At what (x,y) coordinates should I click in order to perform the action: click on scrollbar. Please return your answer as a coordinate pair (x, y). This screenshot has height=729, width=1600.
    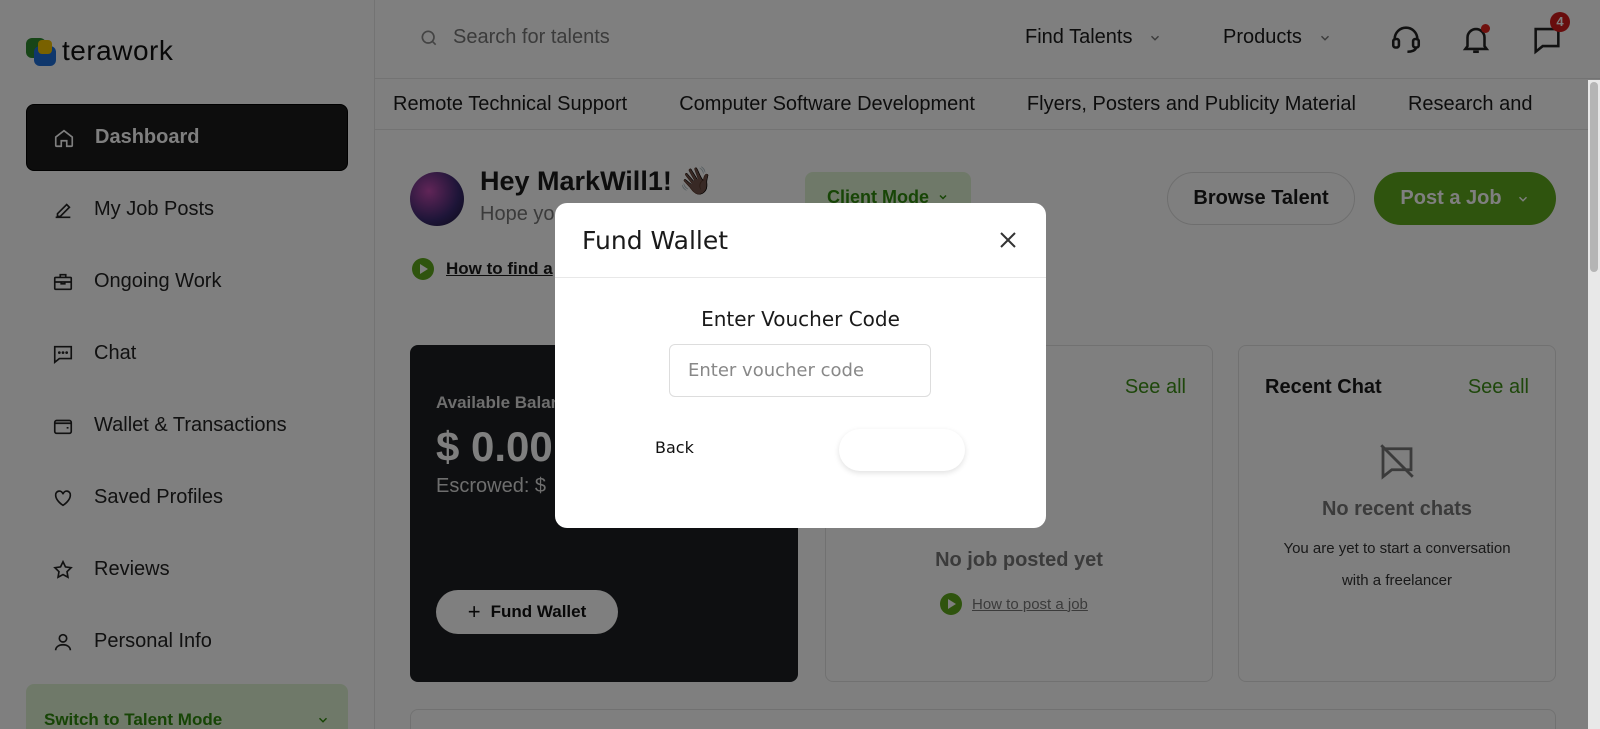
    Looking at the image, I should click on (1594, 404).